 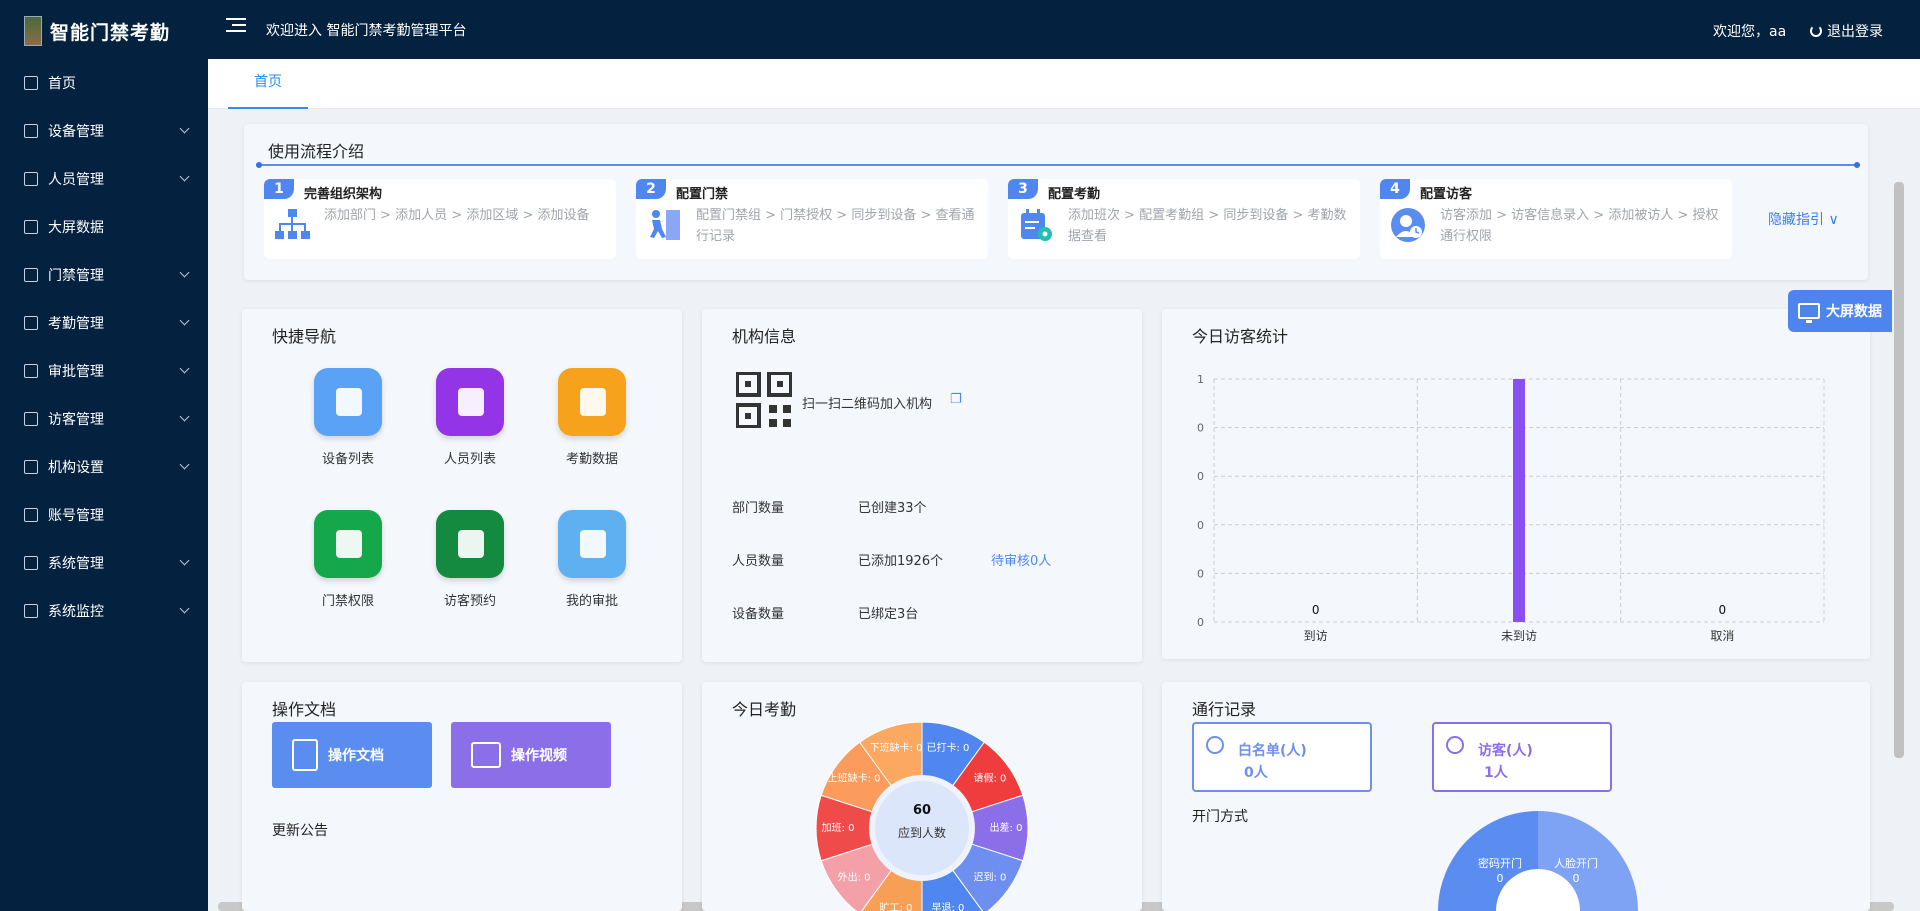 What do you see at coordinates (316, 151) in the screenshot?
I see `guide-title: 使用流程介绍` at bounding box center [316, 151].